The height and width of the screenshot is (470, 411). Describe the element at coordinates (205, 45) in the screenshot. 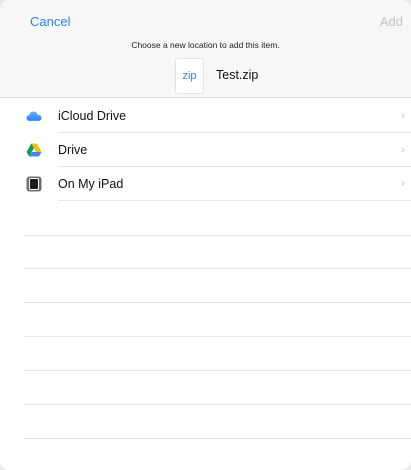

I see `prompt-text: Choose a new location to add this item.` at that location.